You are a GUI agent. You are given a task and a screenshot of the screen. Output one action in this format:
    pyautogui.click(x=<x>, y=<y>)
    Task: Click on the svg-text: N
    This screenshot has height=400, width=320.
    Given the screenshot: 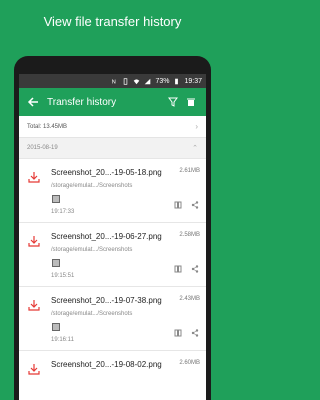 What is the action you would take?
    pyautogui.click(x=114, y=81)
    